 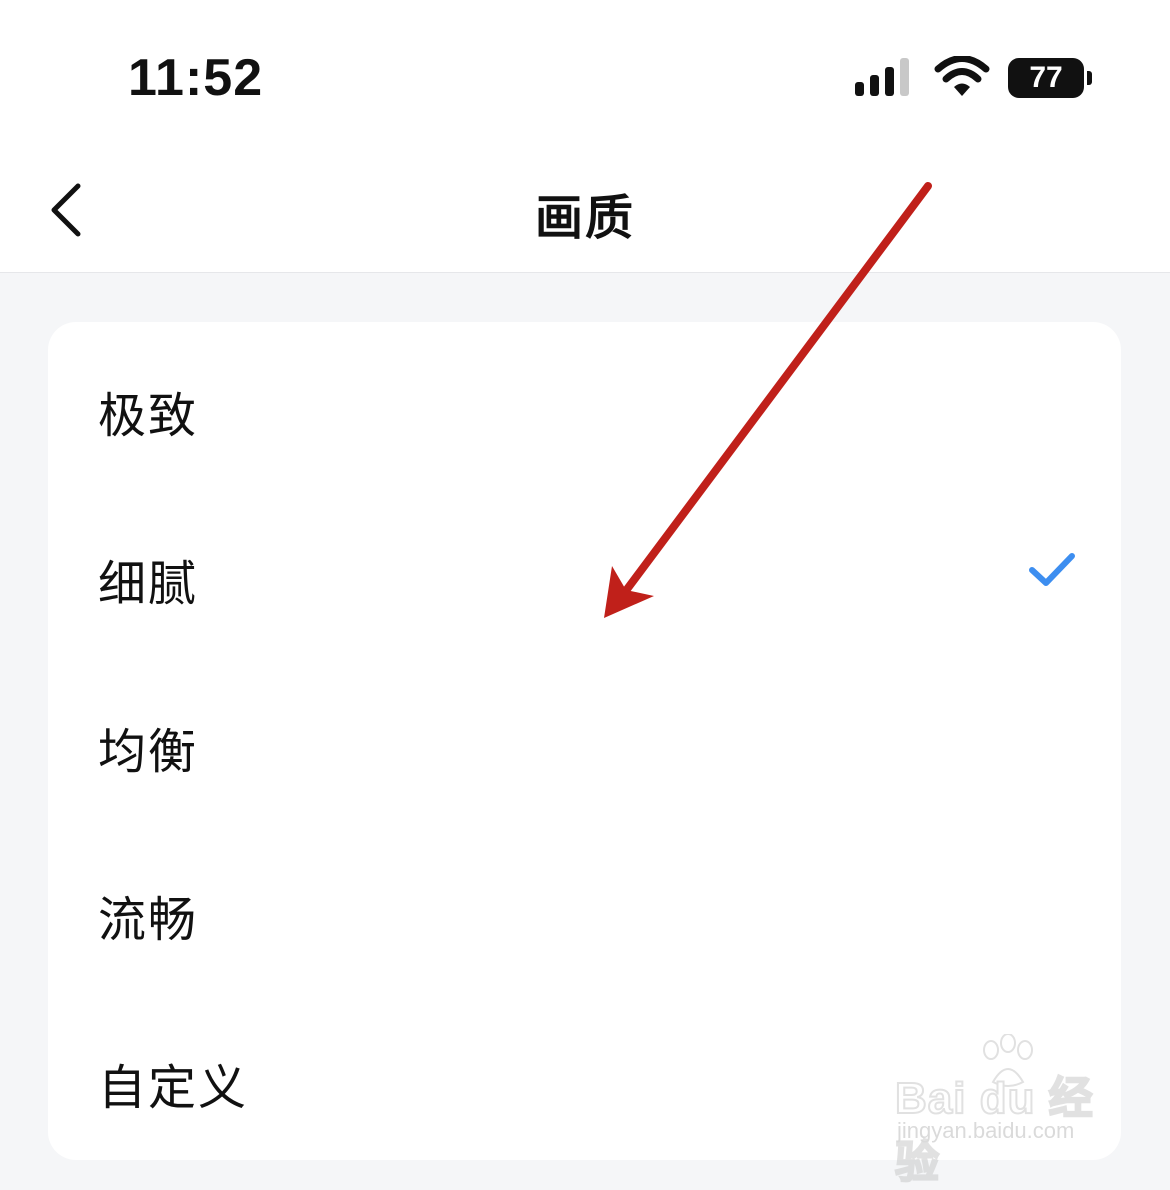 What do you see at coordinates (882, 77) in the screenshot?
I see `signal-icon` at bounding box center [882, 77].